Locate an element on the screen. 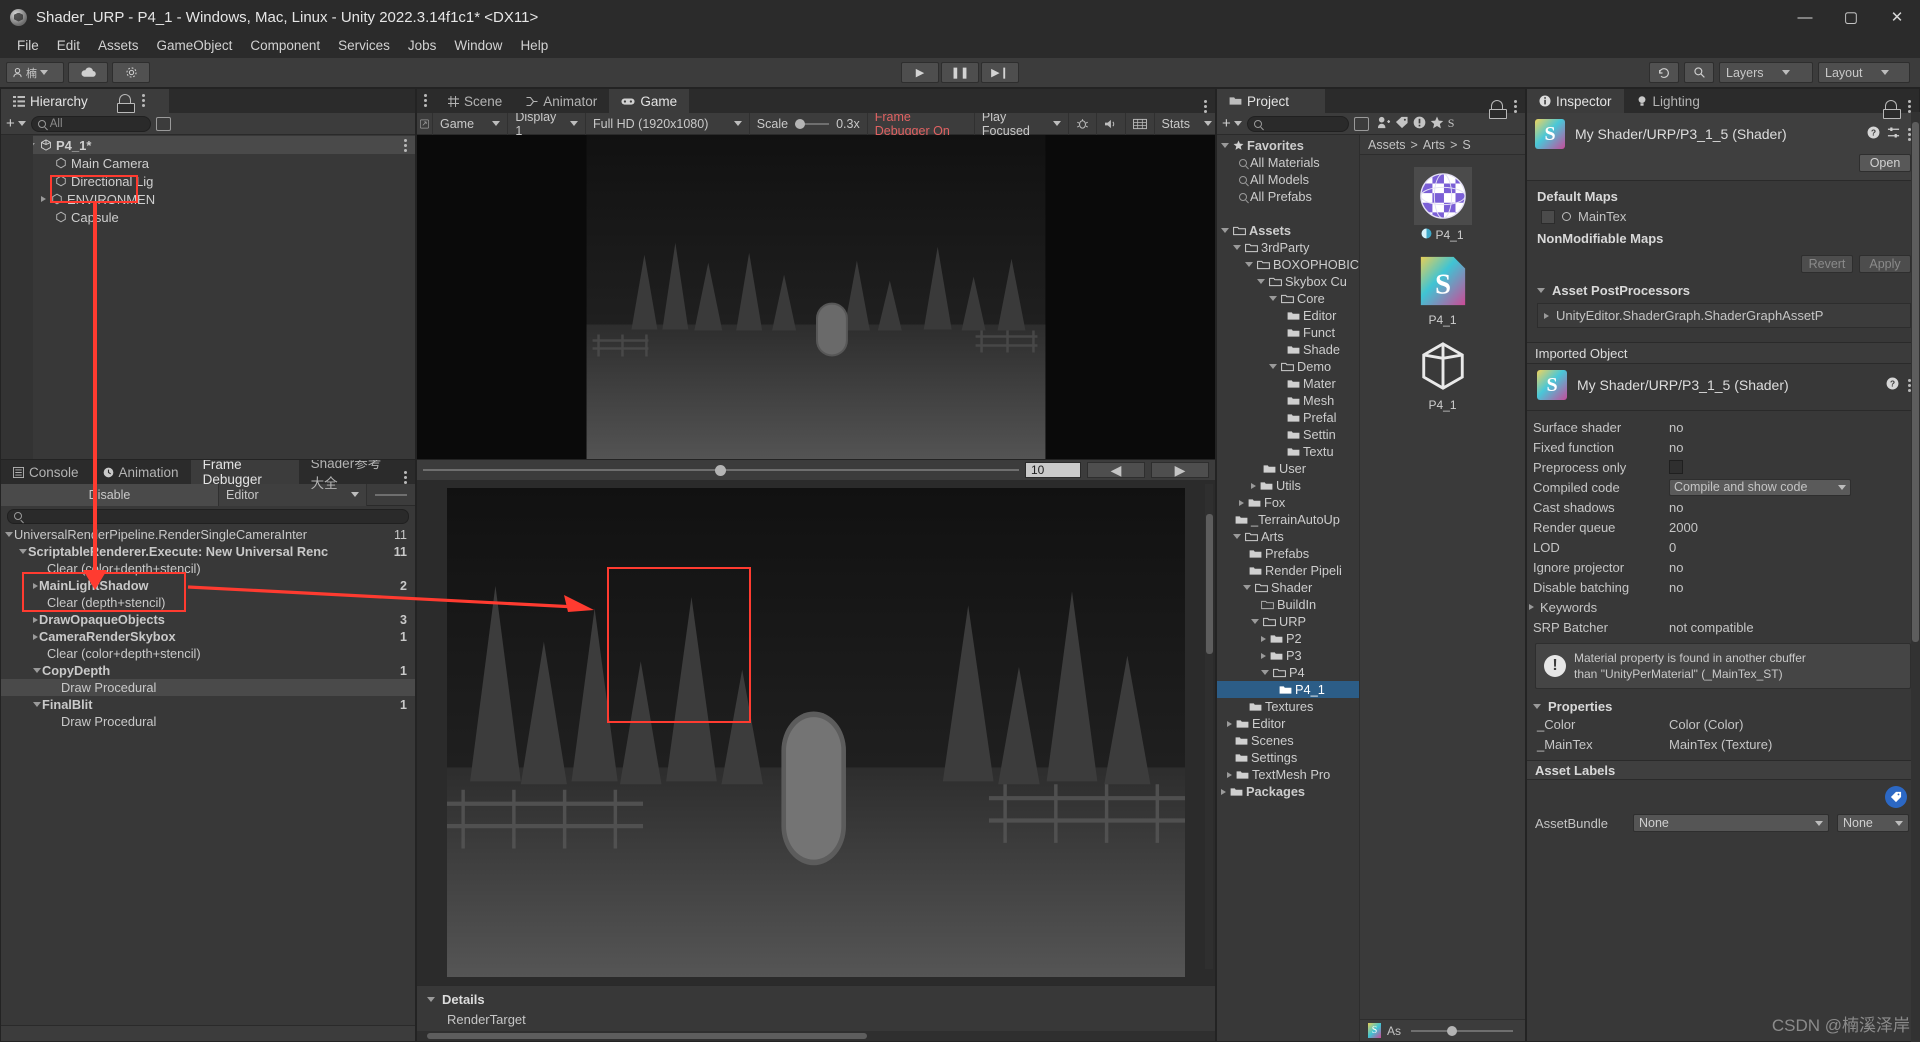  hierarchy-search-input: All is located at coordinates (90, 123).